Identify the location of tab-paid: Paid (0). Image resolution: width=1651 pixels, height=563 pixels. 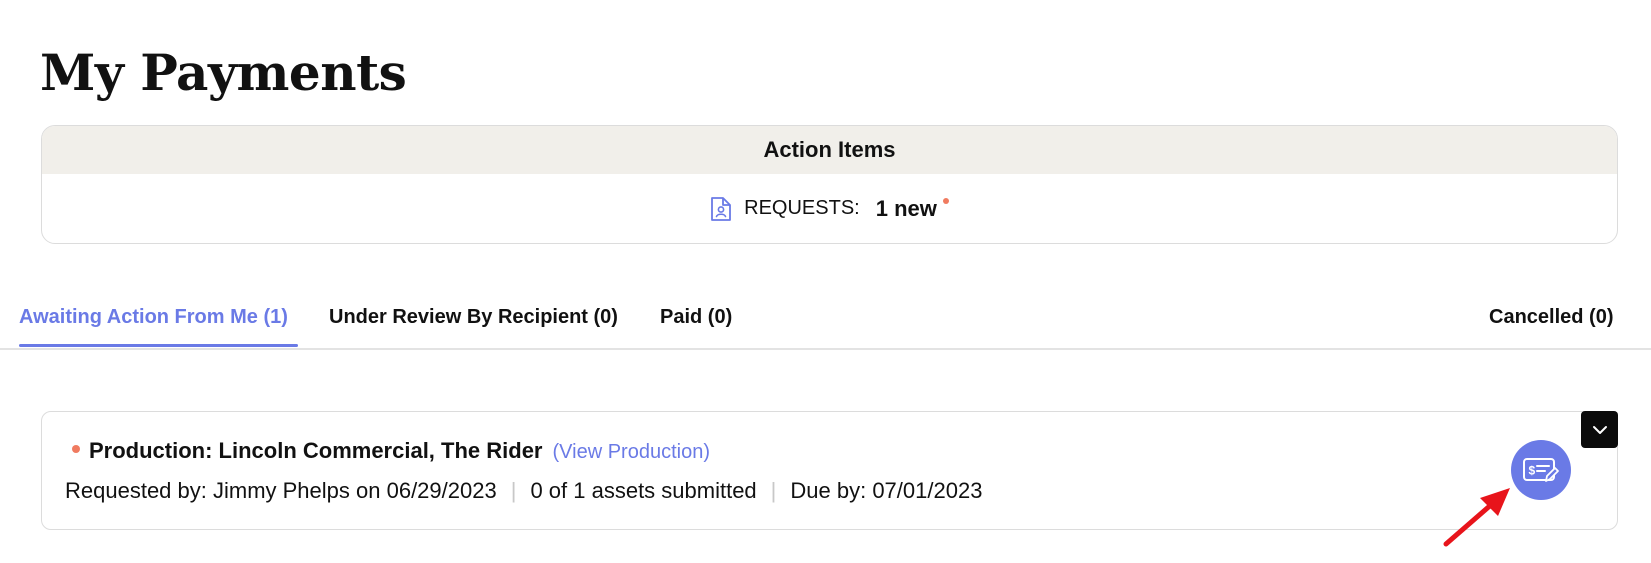
(696, 317).